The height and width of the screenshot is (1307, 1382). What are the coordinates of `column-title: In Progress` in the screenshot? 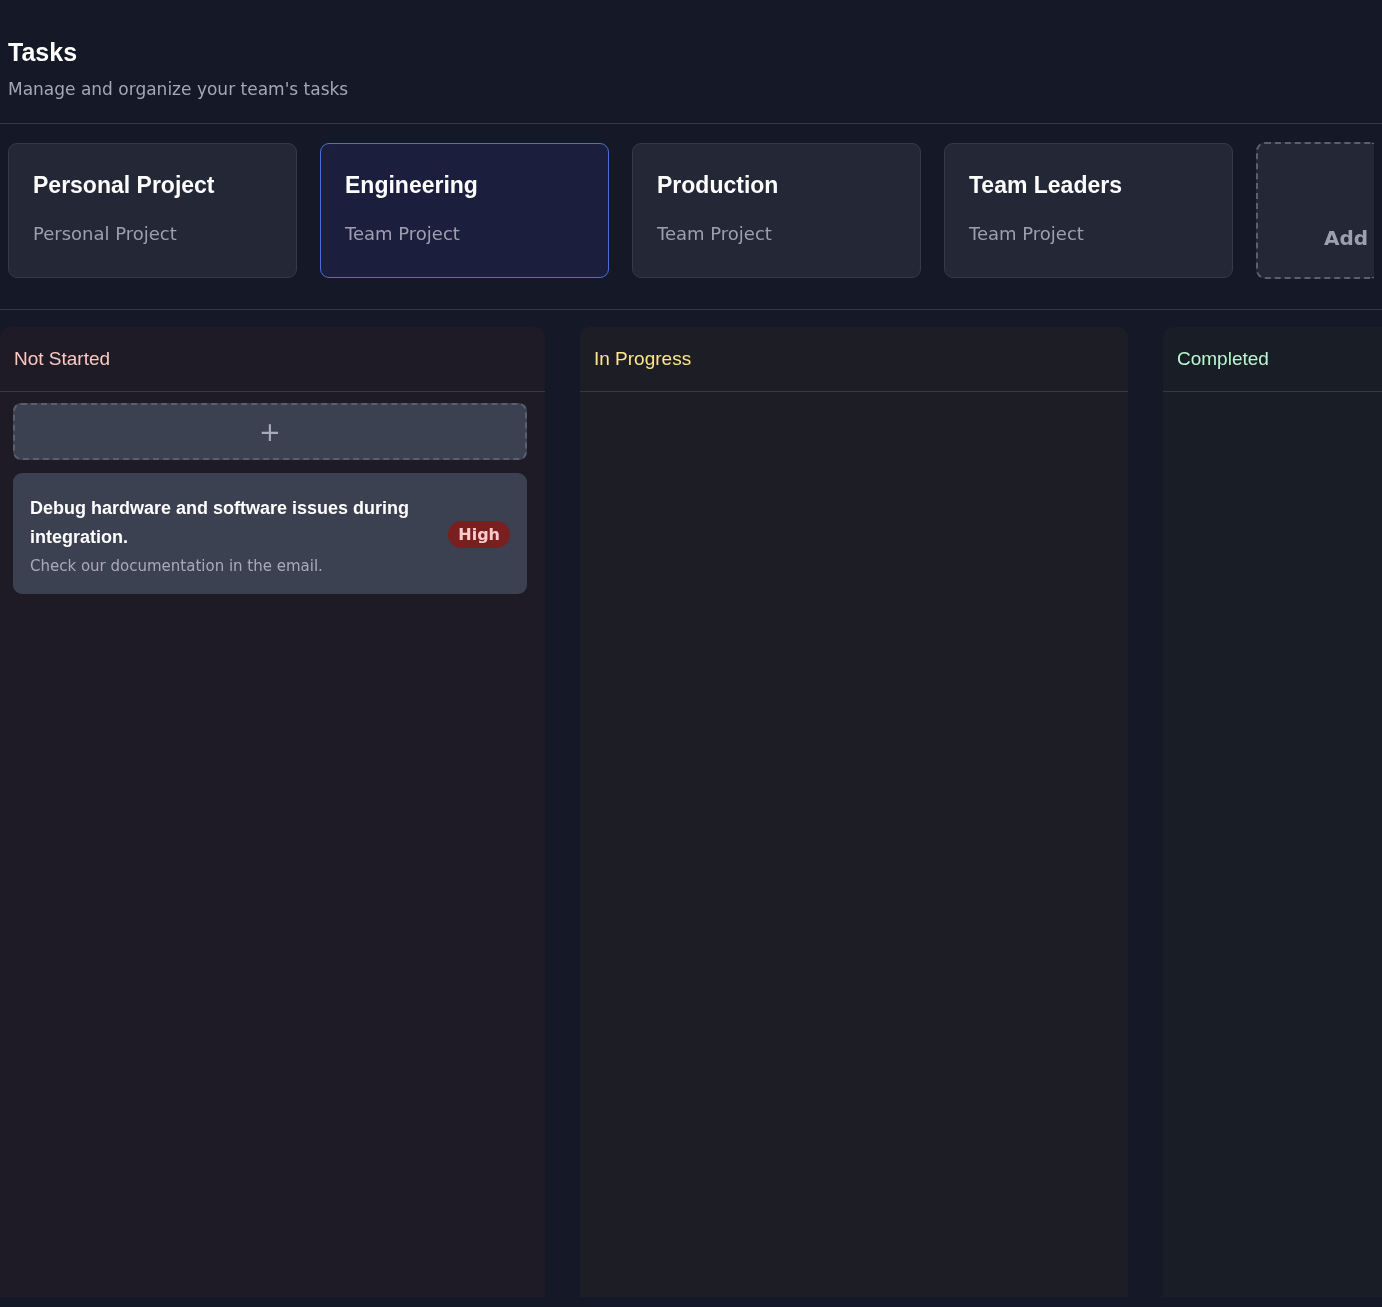 It's located at (643, 359).